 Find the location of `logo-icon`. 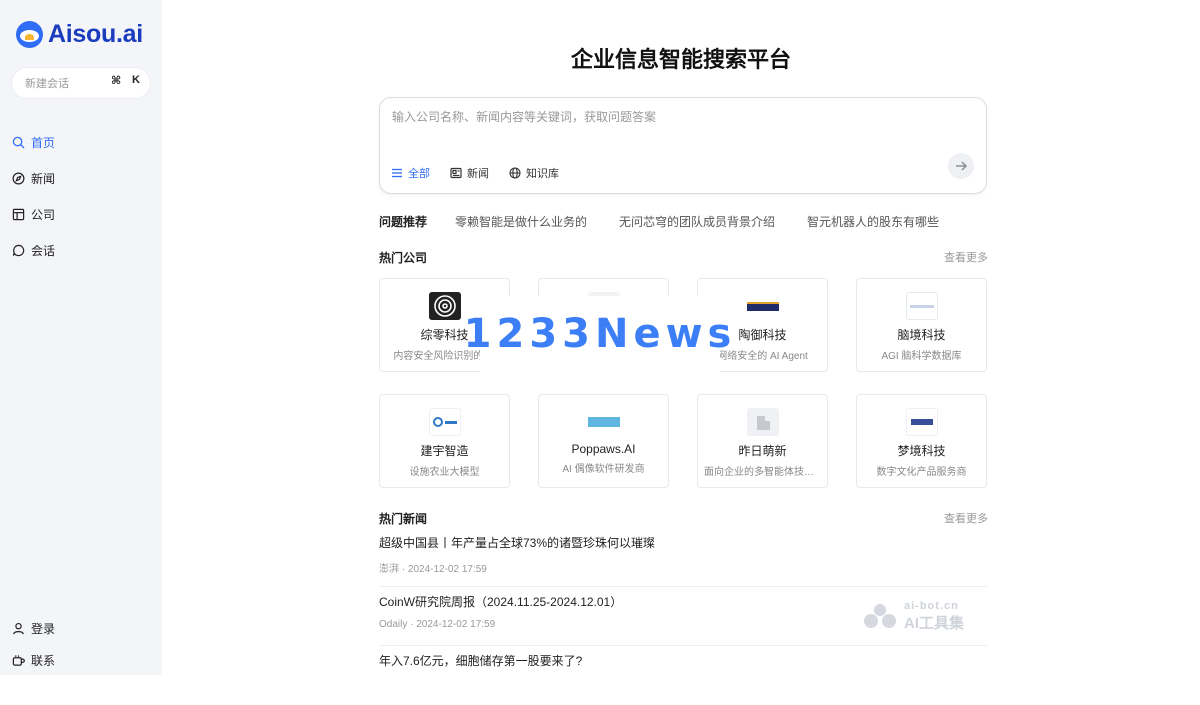

logo-icon is located at coordinates (29, 34).